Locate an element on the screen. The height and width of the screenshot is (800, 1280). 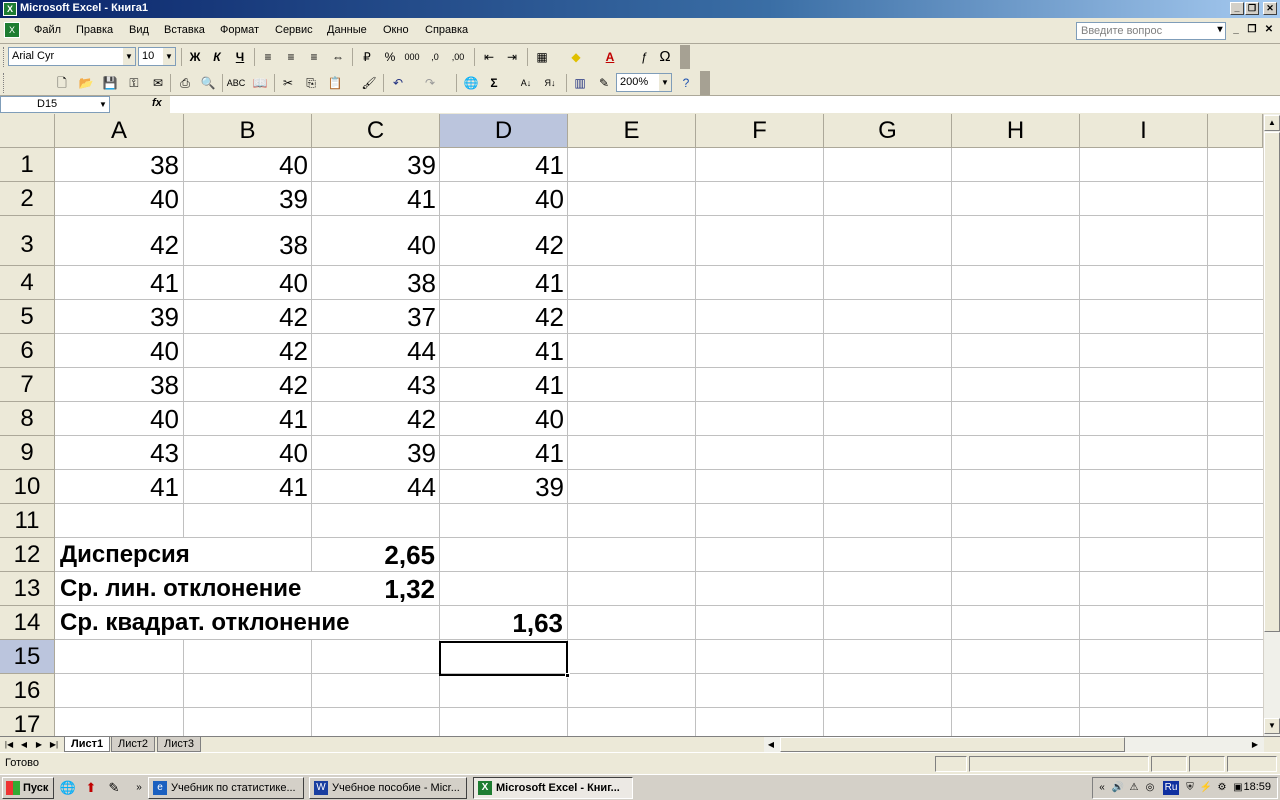
scroll-up-icon: ▲ is located at coordinates (1272, 123).